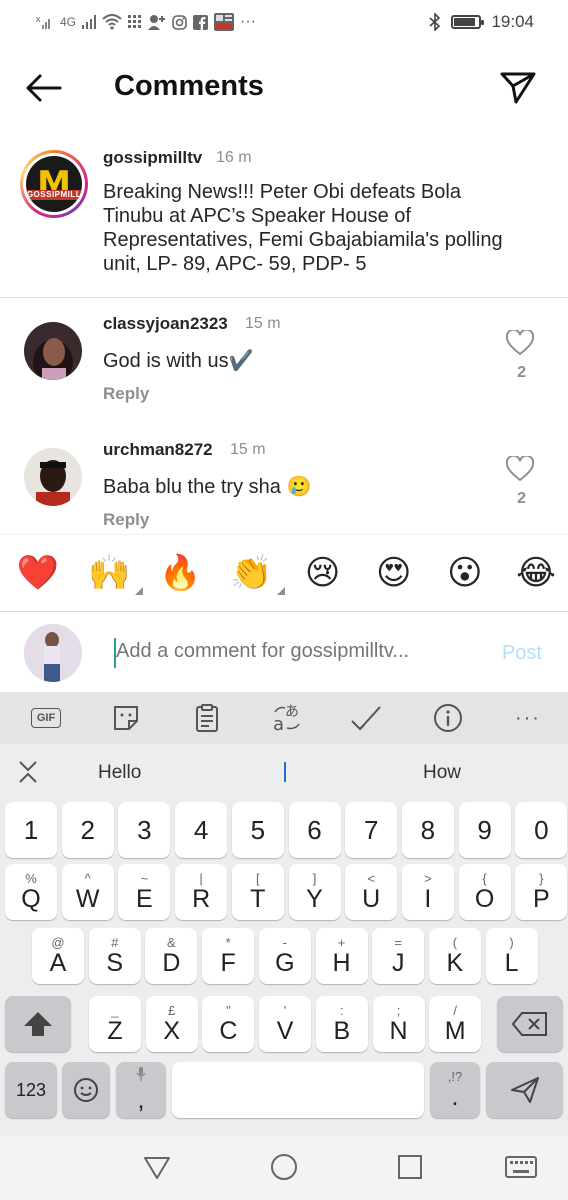 The width and height of the screenshot is (568, 1200). Describe the element at coordinates (427, 830) in the screenshot. I see `key-8: 8` at that location.